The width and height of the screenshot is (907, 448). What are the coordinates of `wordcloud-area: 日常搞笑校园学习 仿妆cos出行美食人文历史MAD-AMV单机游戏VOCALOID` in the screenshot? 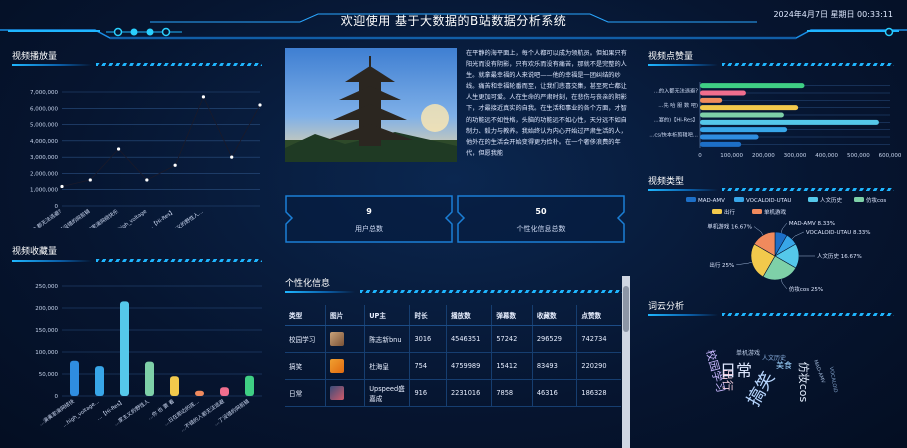 It's located at (770, 379).